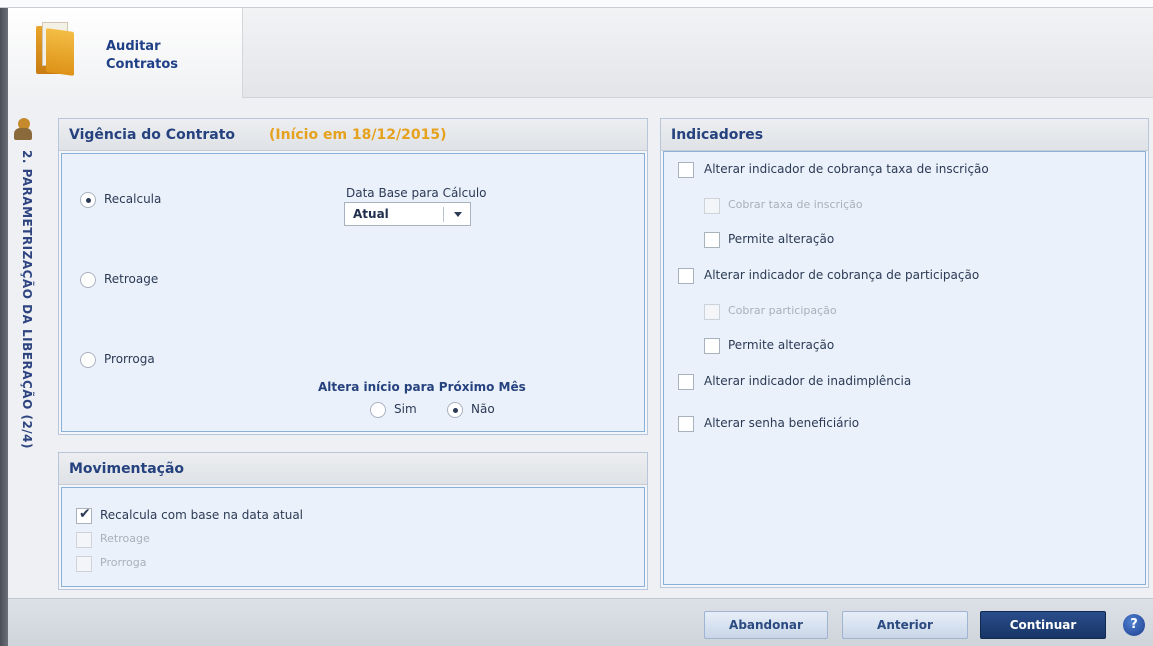 The height and width of the screenshot is (646, 1153). Describe the element at coordinates (458, 214) in the screenshot. I see `chevron-down-icon` at that location.